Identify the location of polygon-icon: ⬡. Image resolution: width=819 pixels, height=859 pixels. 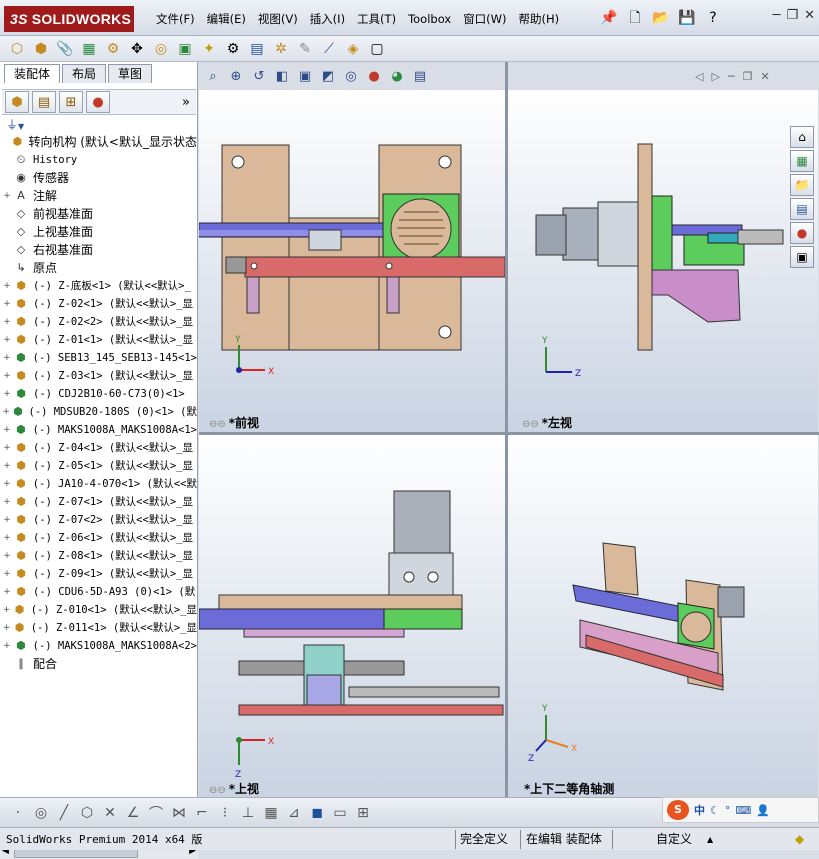
(87, 813).